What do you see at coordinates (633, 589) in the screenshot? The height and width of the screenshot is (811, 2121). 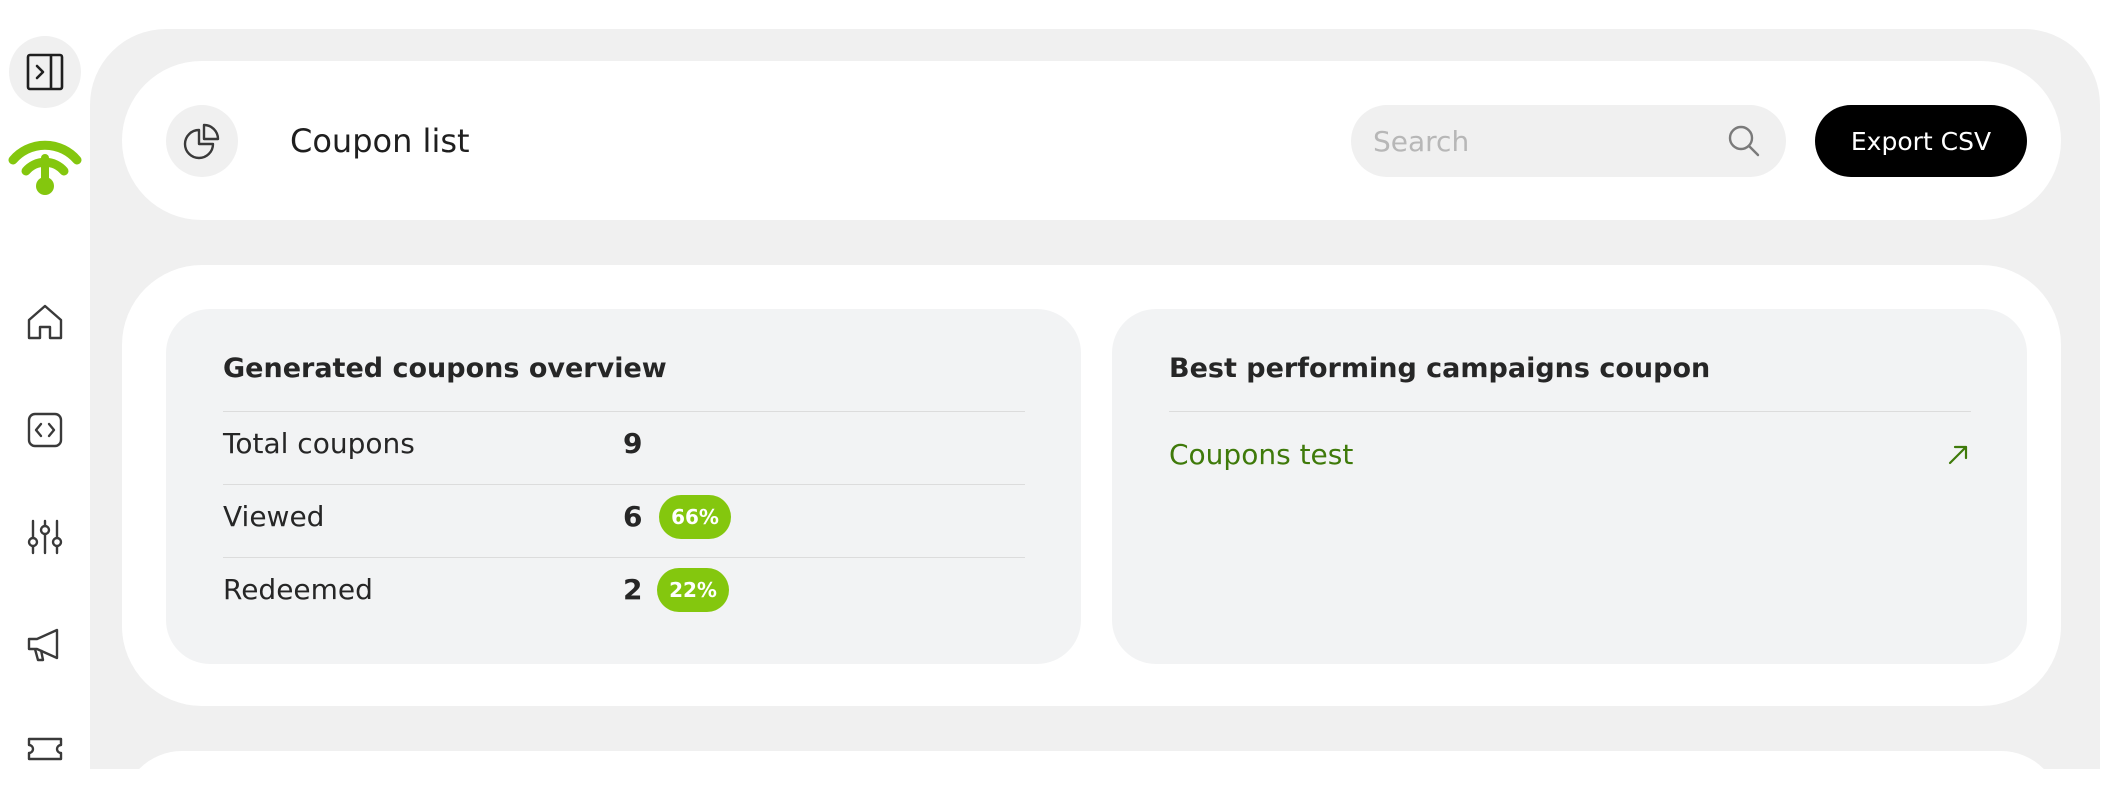 I see `stat-value-redeemed: 2` at bounding box center [633, 589].